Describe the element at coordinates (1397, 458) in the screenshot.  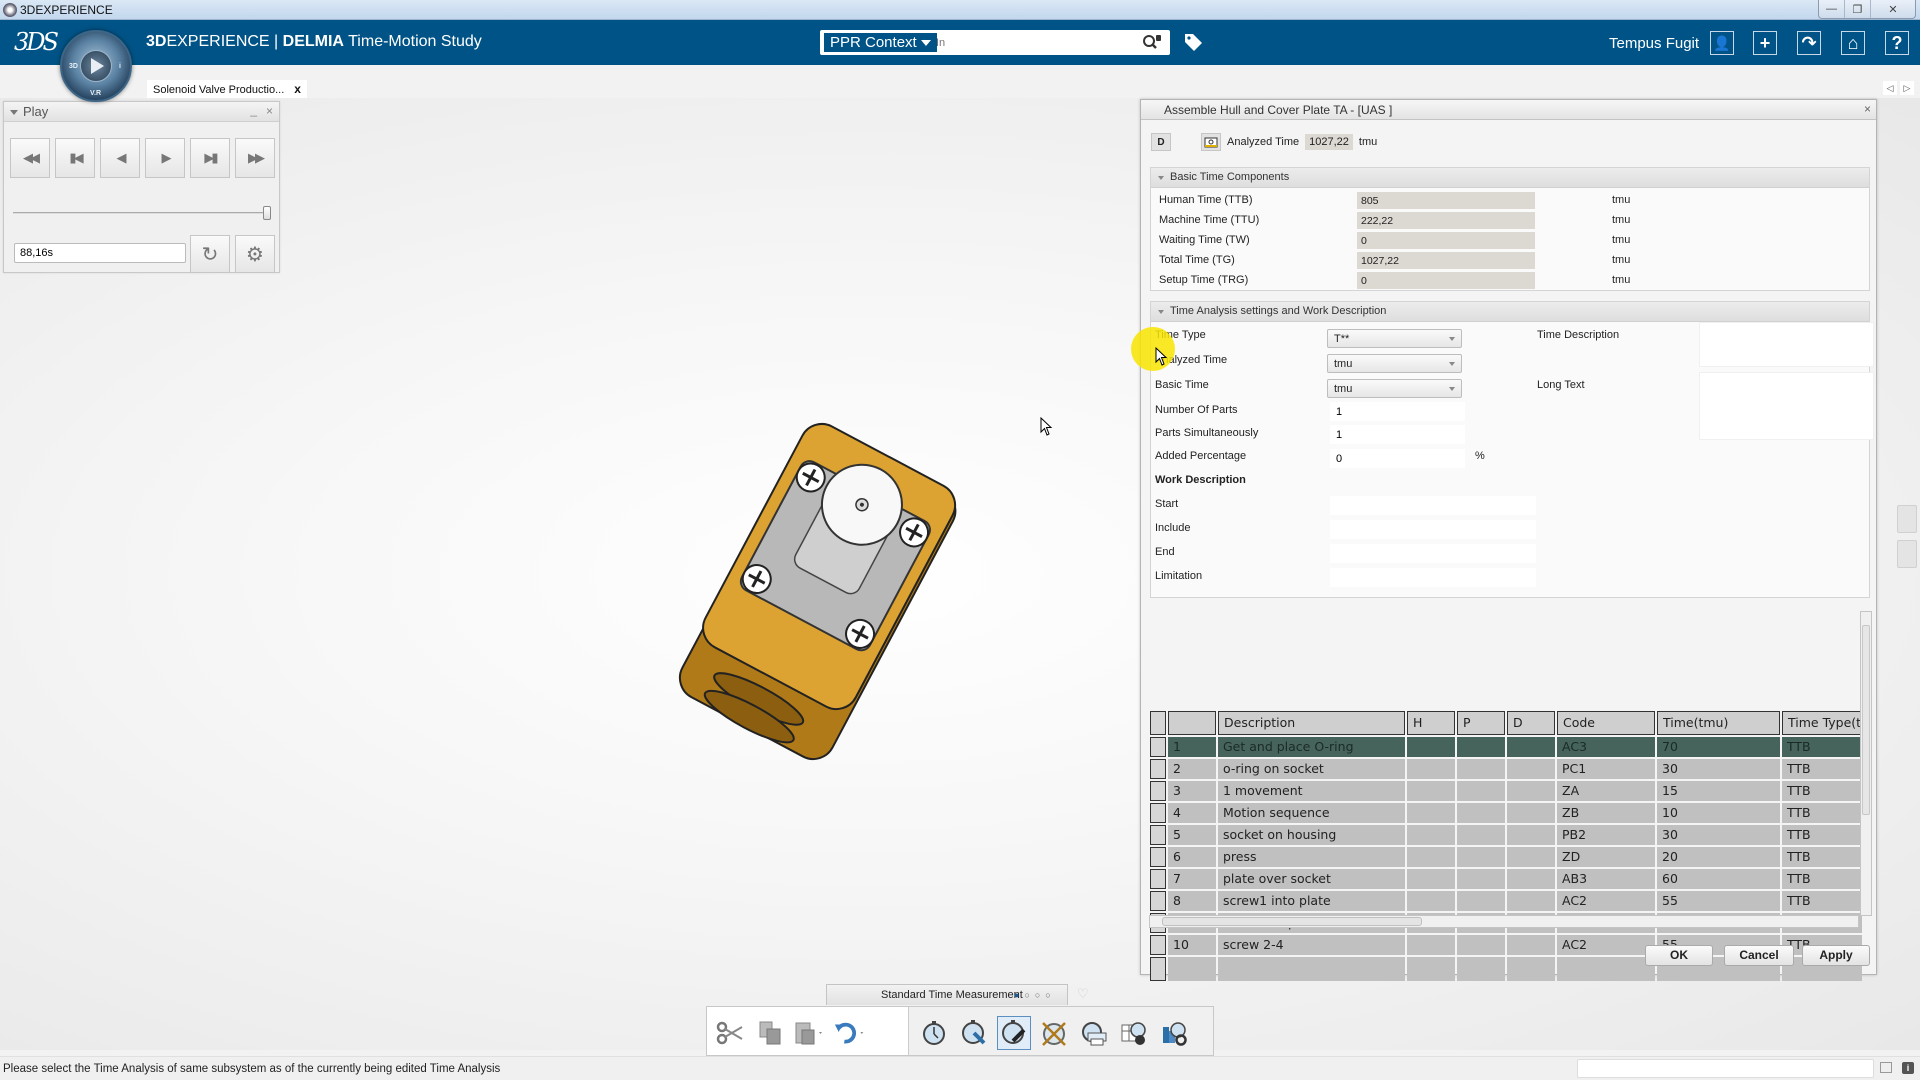
I see `added-percentage-input` at that location.